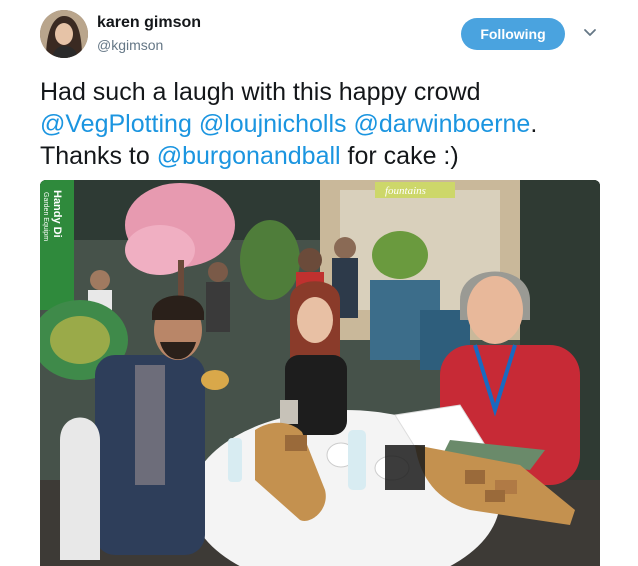  What do you see at coordinates (273, 124) in the screenshot?
I see `mention-loujnicholls: @loujnicholls` at bounding box center [273, 124].